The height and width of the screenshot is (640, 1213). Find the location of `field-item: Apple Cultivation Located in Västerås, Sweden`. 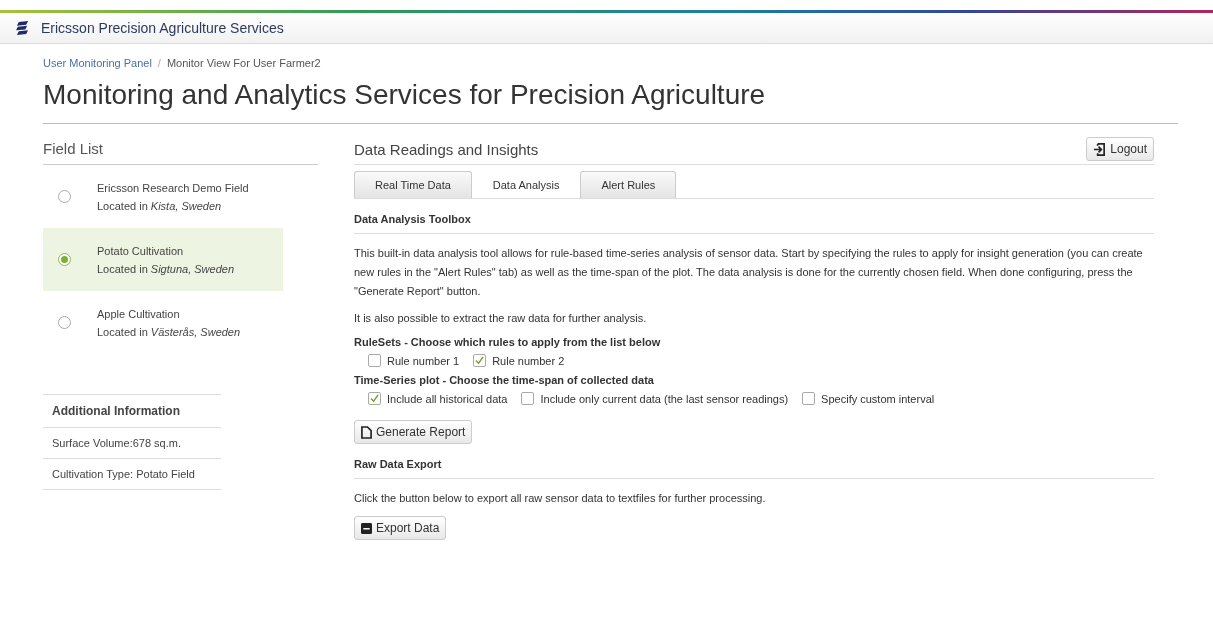

field-item: Apple Cultivation Located in Västerås, Sweden is located at coordinates (163, 322).